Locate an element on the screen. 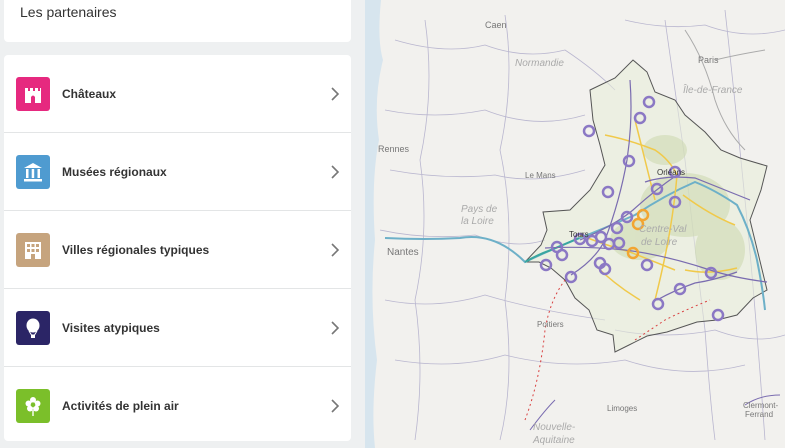  label-limoges: Limoges is located at coordinates (622, 408).